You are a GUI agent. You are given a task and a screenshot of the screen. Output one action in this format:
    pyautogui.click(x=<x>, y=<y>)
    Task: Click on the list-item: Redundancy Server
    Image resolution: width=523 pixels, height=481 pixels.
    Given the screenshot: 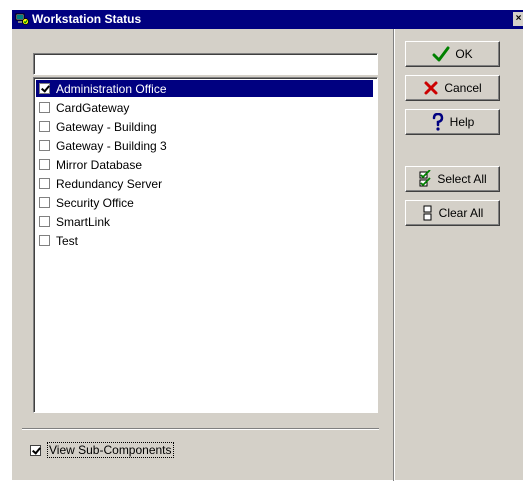 What is the action you would take?
    pyautogui.click(x=204, y=183)
    